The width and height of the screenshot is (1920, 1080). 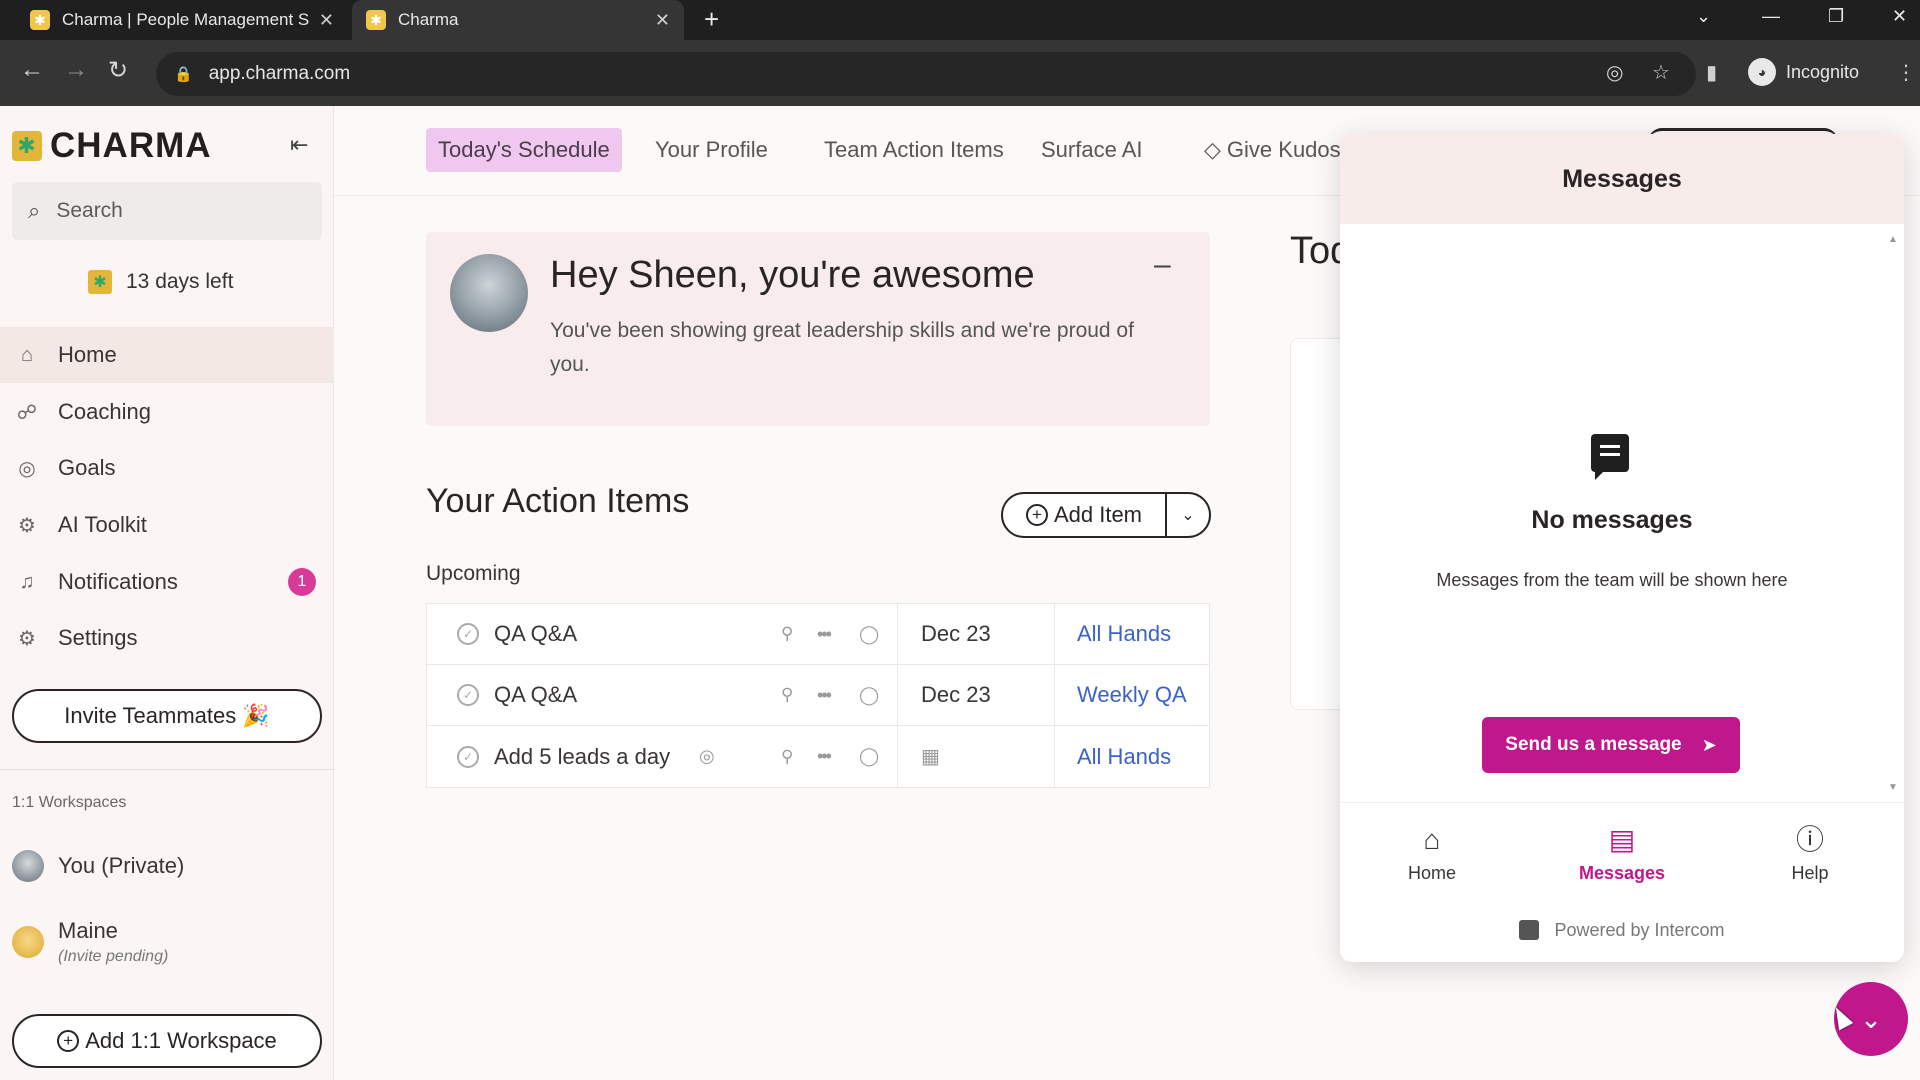 I want to click on messenger-tab-home: ⌂ Home, so click(x=1432, y=854).